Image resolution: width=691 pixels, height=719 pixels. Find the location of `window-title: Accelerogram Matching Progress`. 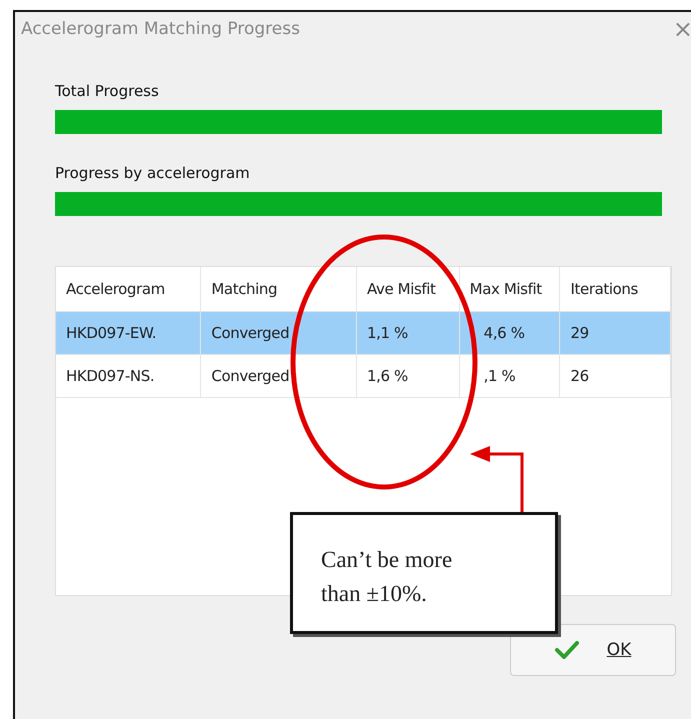

window-title: Accelerogram Matching Progress is located at coordinates (160, 29).